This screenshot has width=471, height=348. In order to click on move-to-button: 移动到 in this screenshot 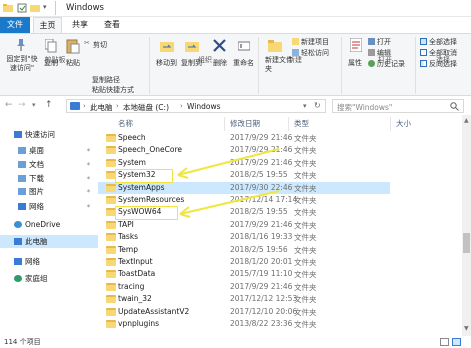, I will do `click(166, 63)`.